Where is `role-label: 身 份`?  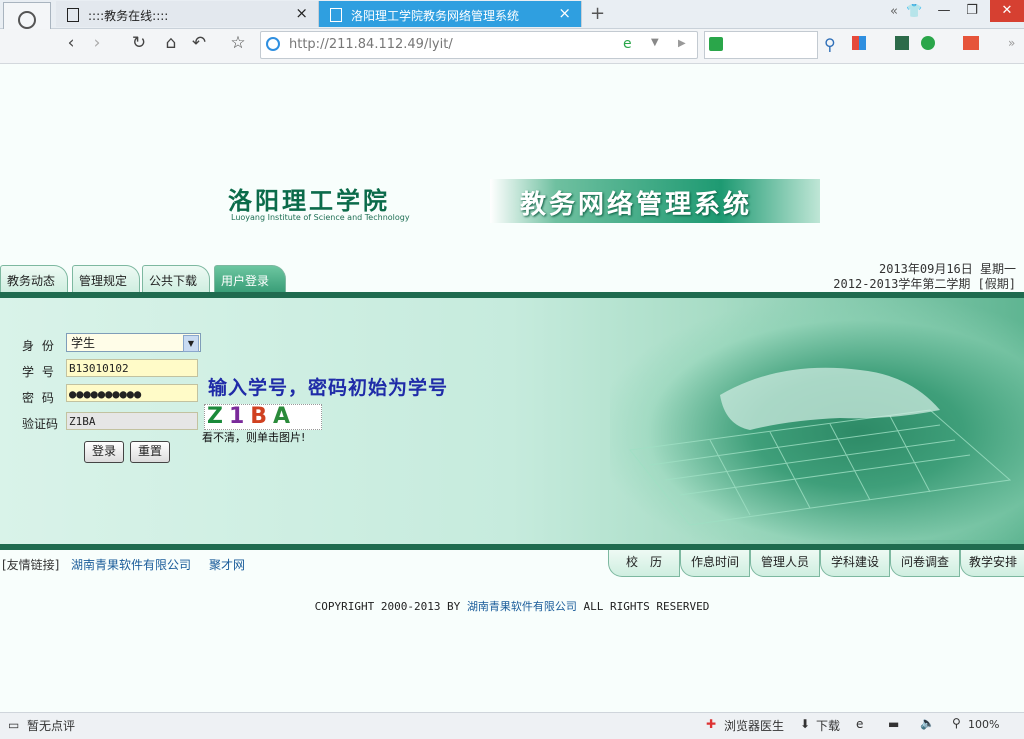
role-label: 身 份 is located at coordinates (39, 346).